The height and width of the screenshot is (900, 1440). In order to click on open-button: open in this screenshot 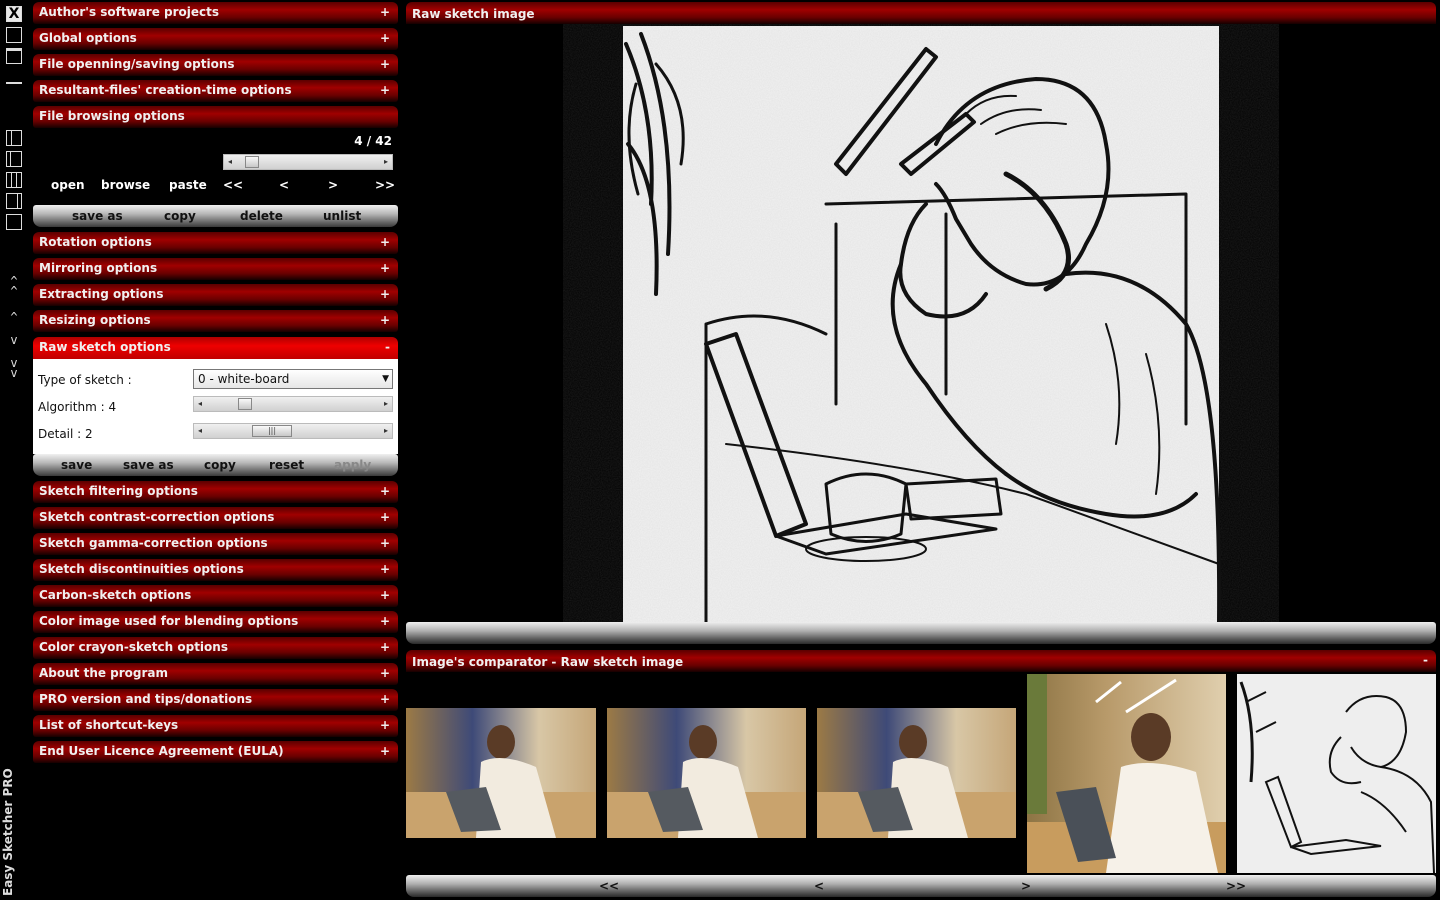, I will do `click(68, 185)`.